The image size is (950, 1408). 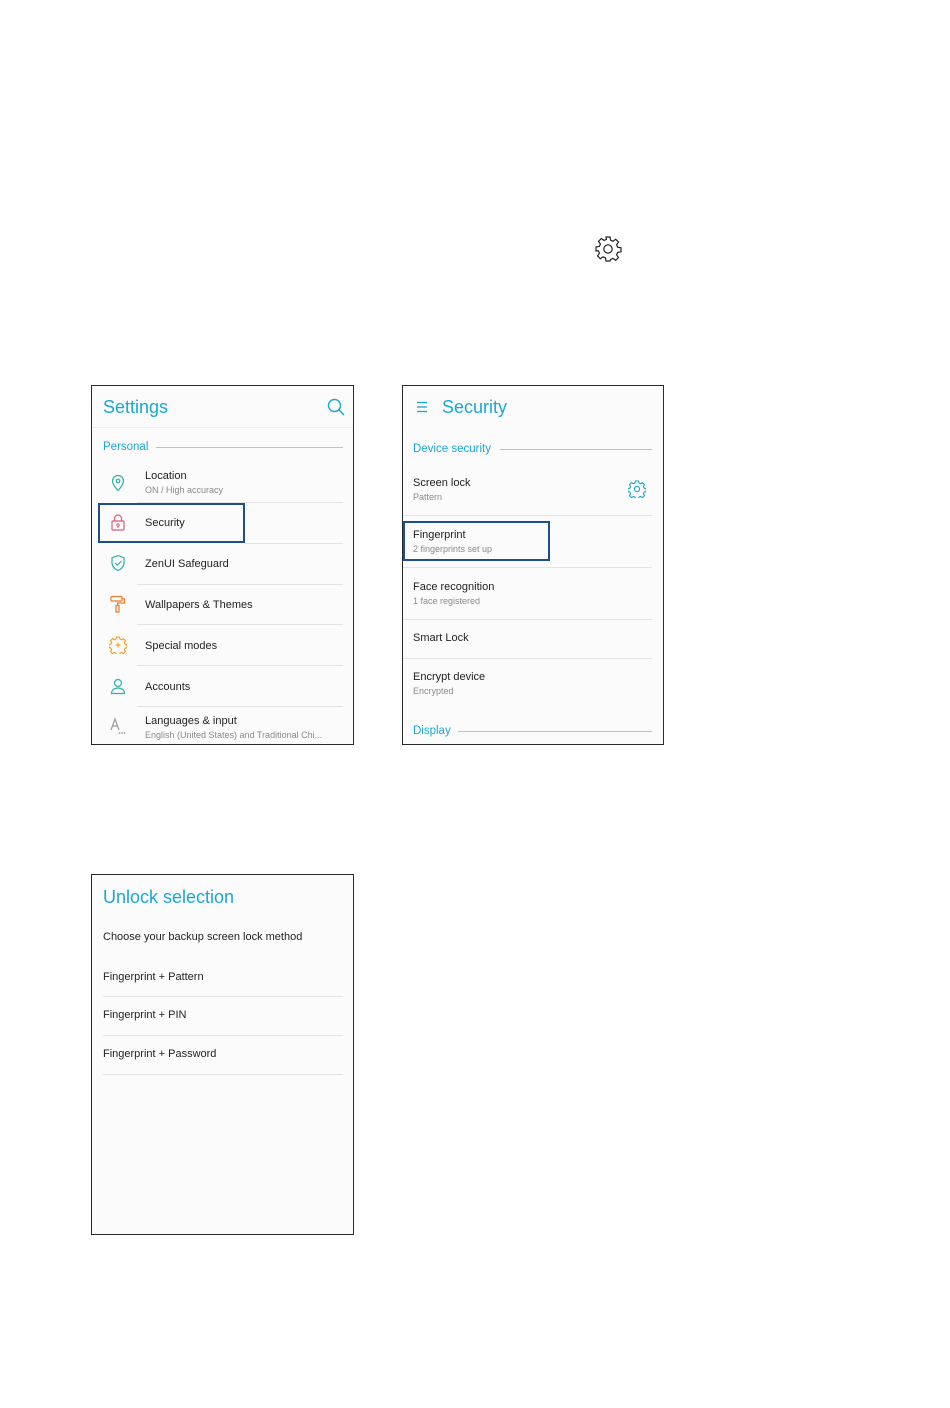 What do you see at coordinates (144, 1015) in the screenshot?
I see `unlock-option-pin: Fingerprint + PIN` at bounding box center [144, 1015].